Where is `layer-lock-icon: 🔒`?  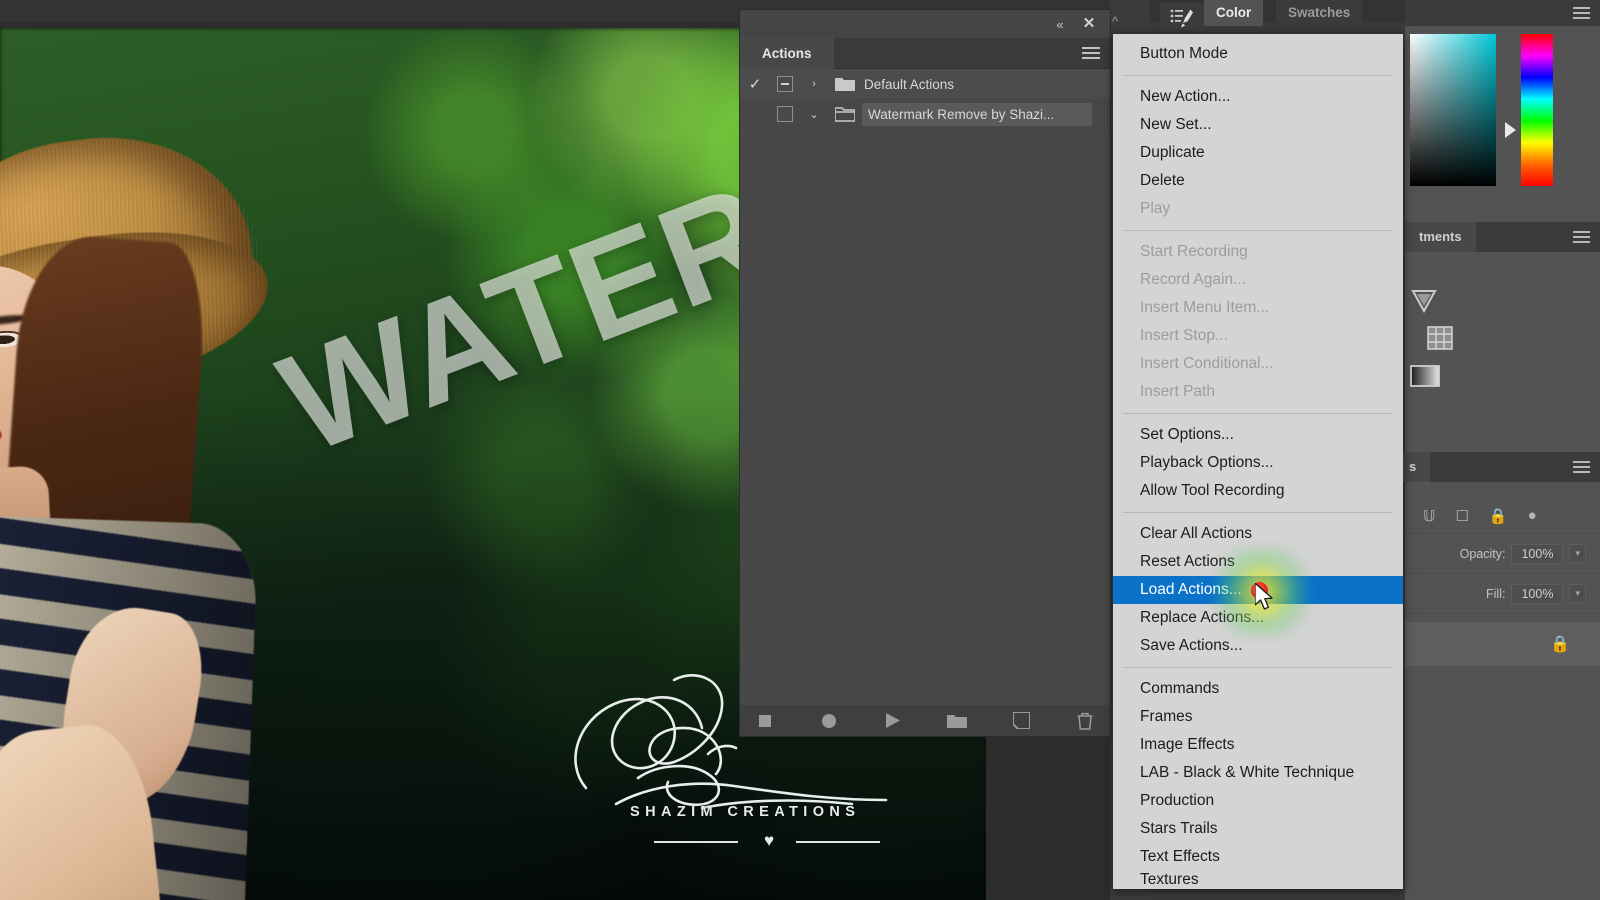 layer-lock-icon: 🔒 is located at coordinates (1560, 644).